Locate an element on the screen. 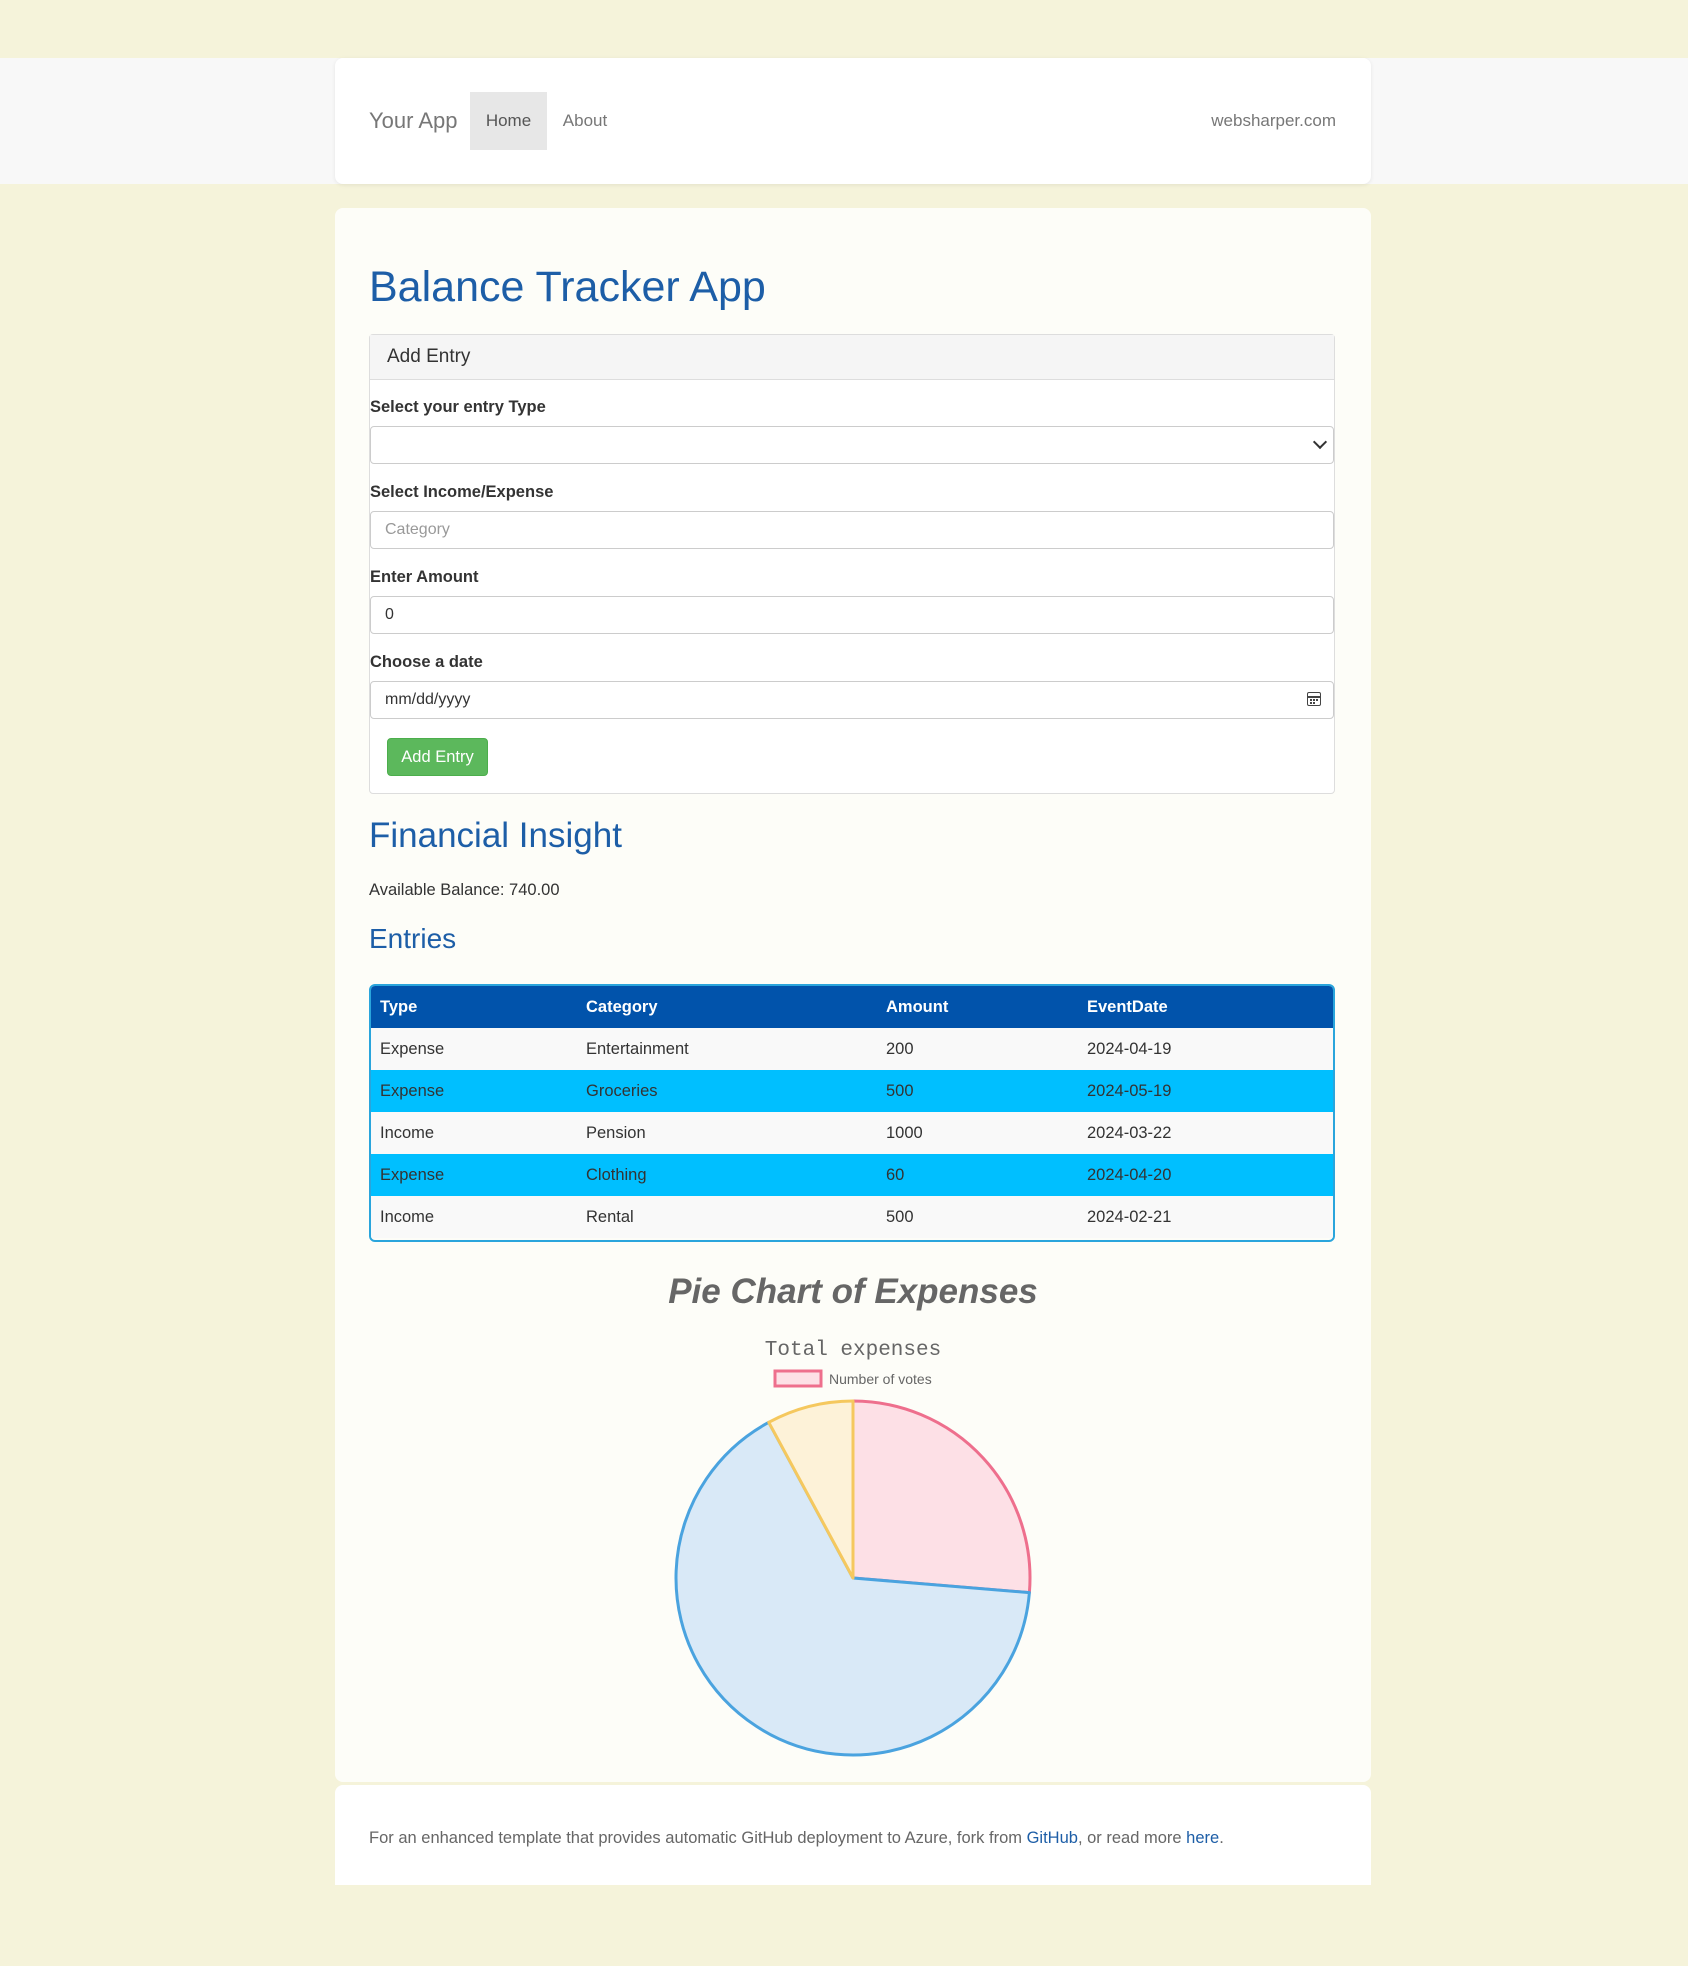 Image resolution: width=1688 pixels, height=1966 pixels. cell-date: 2024-02-21 is located at coordinates (1205, 1217).